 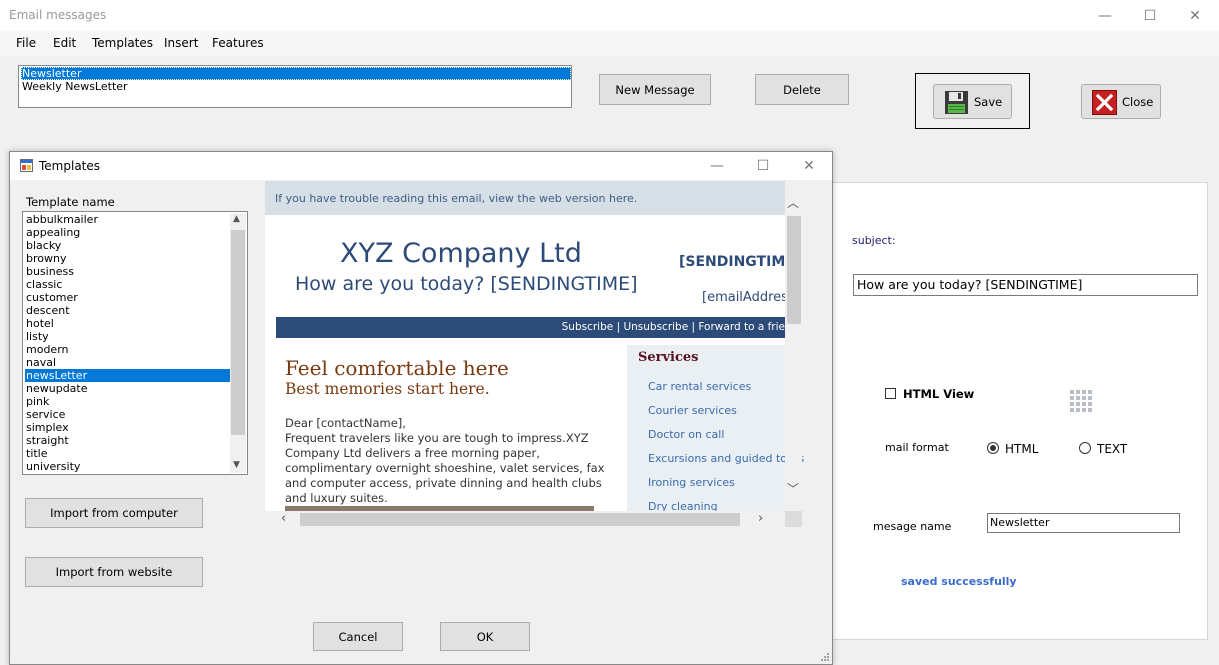 What do you see at coordinates (345, 423) in the screenshot?
I see `preview-greeting: Dear [contactName],` at bounding box center [345, 423].